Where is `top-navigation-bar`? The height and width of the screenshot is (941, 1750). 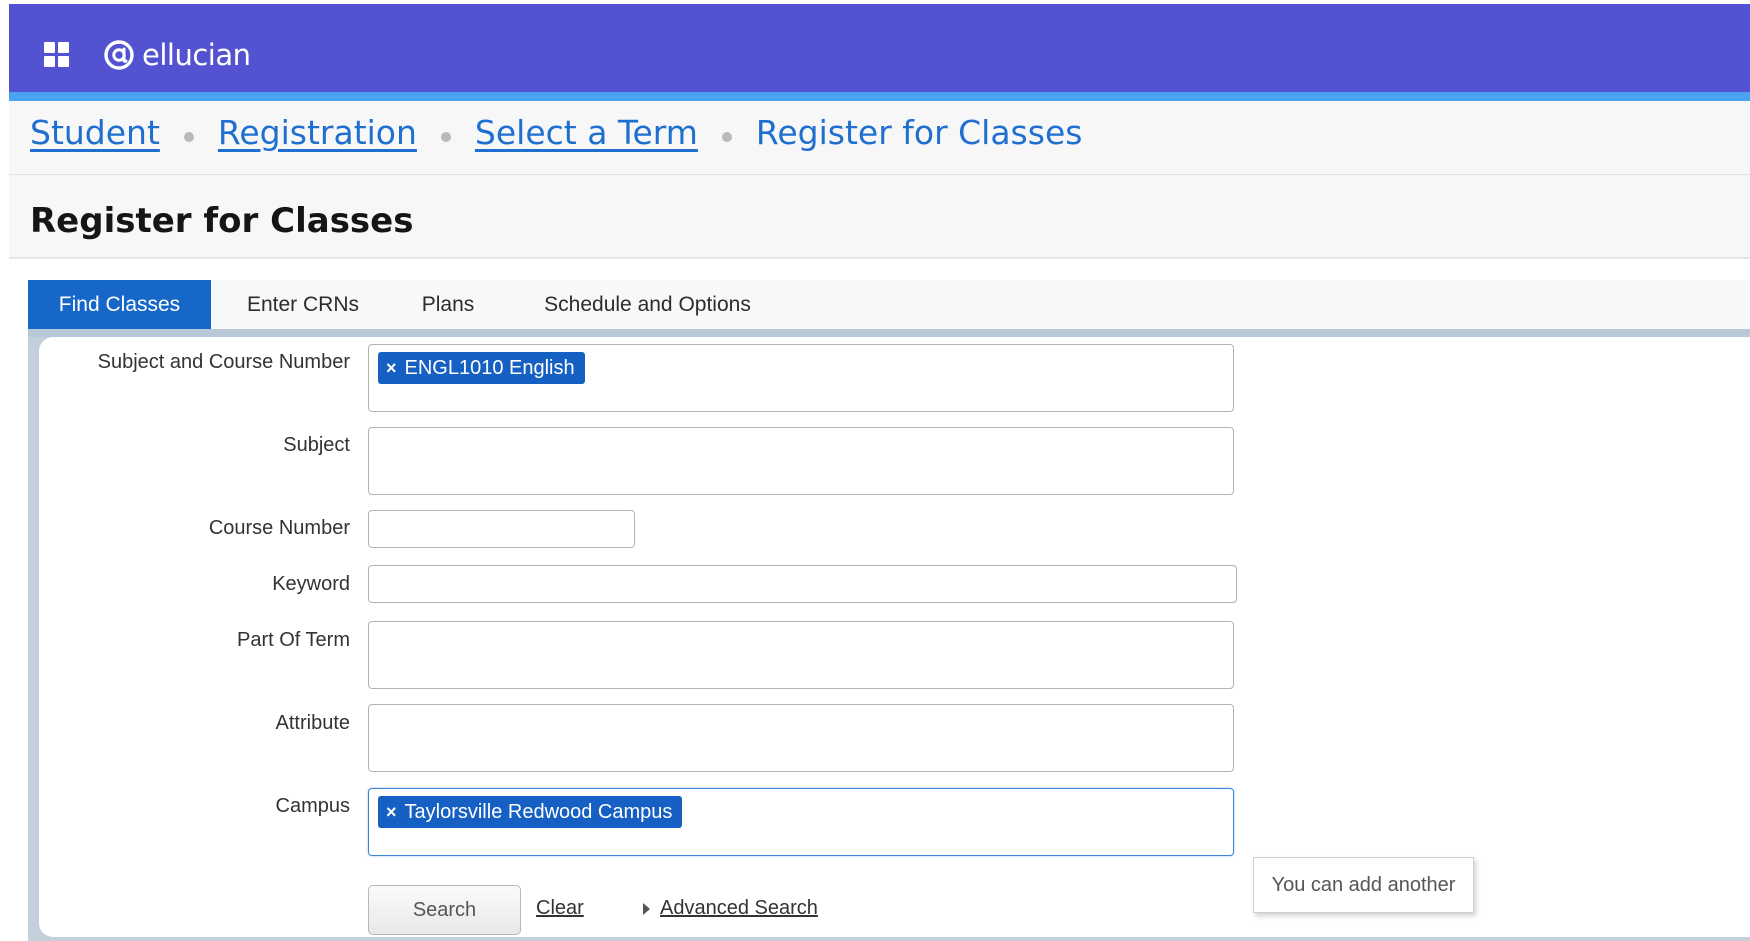 top-navigation-bar is located at coordinates (879, 48).